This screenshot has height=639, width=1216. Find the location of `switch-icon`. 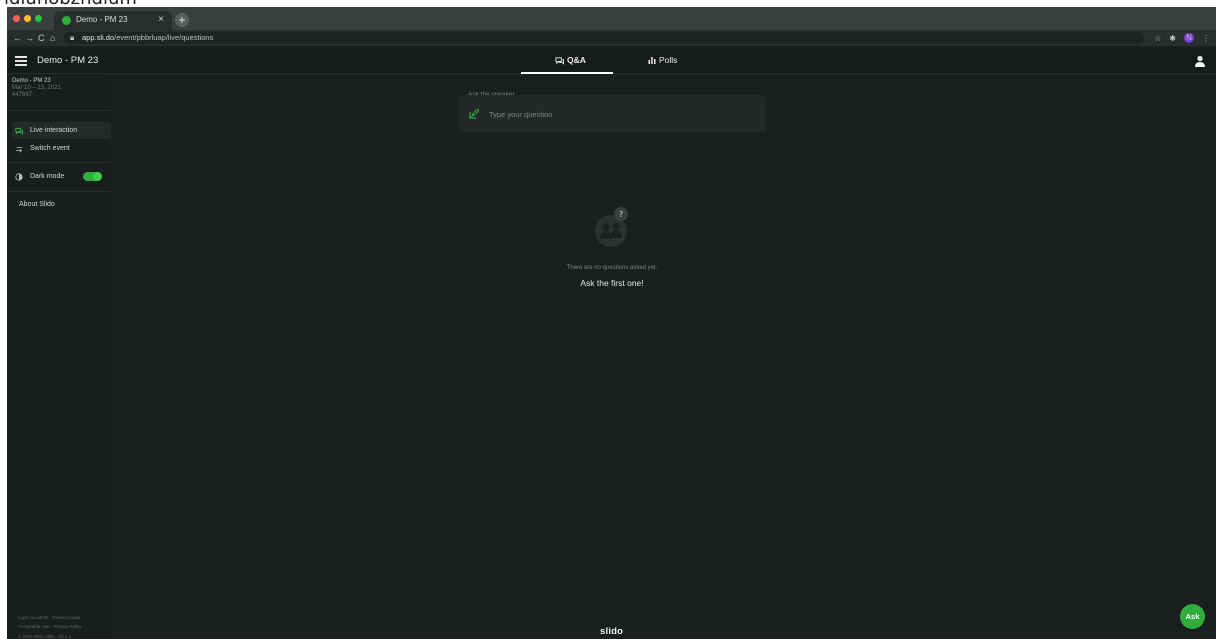

switch-icon is located at coordinates (19, 149).